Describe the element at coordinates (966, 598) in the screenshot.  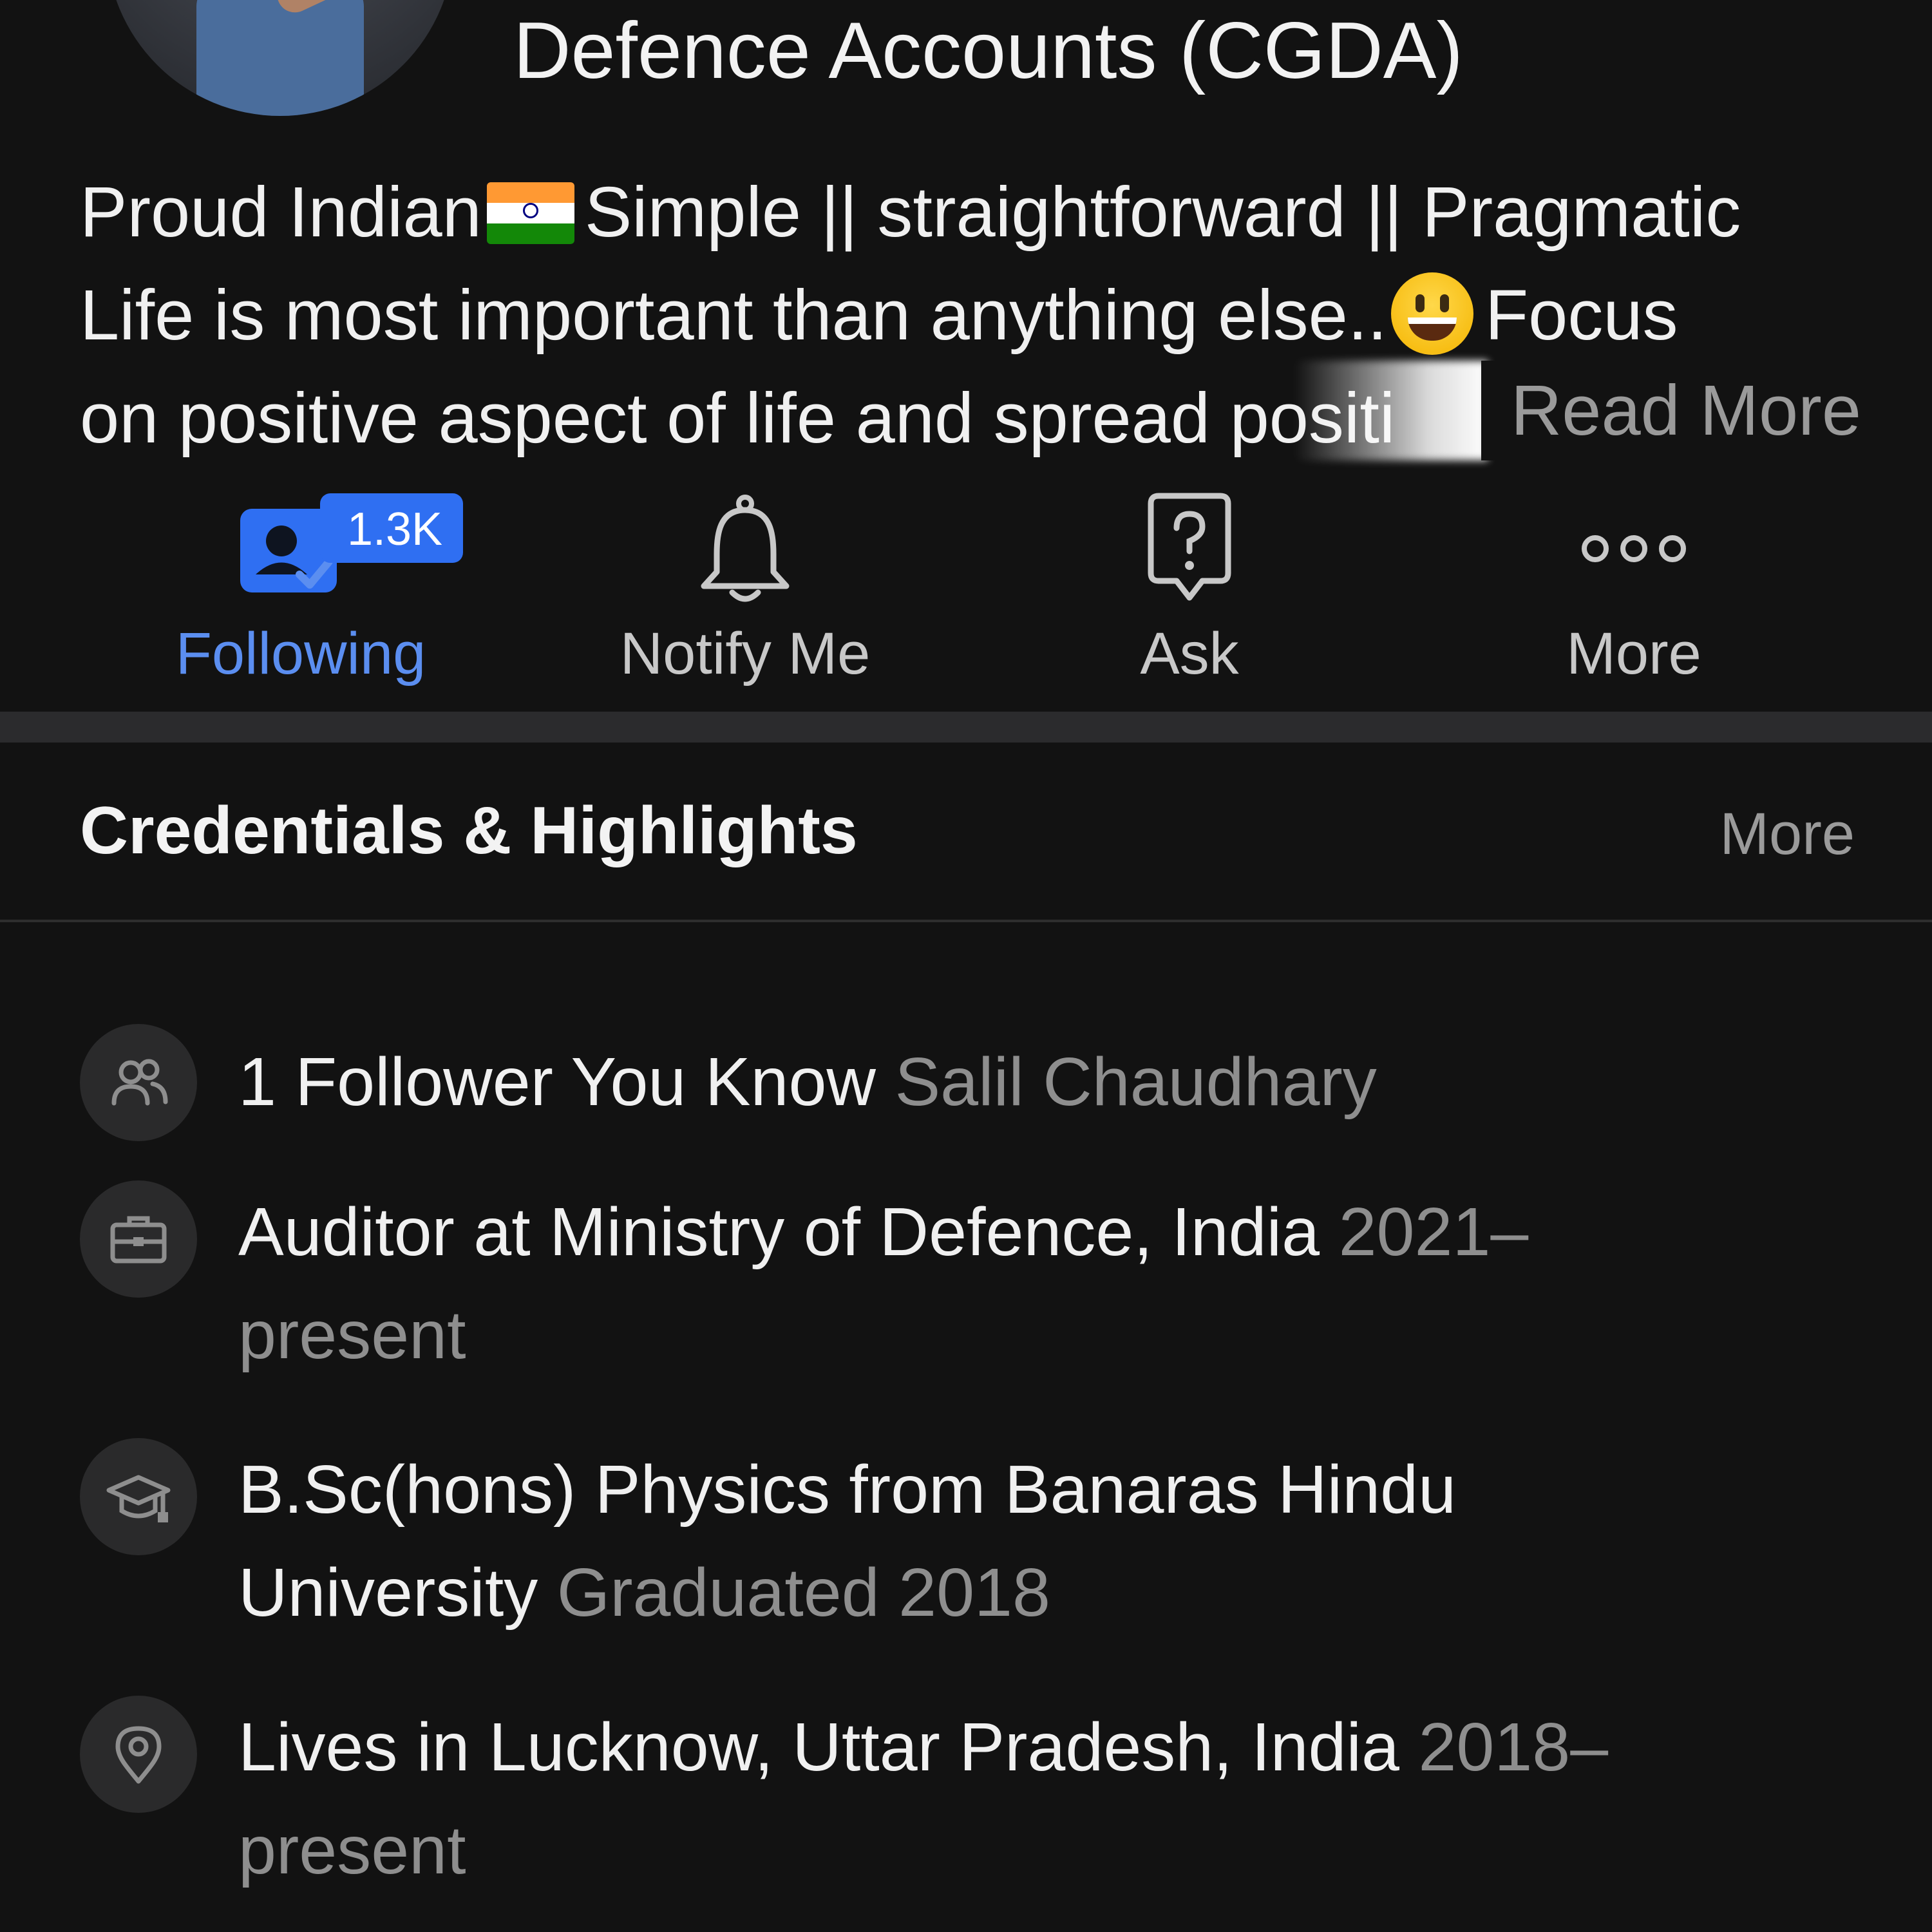
I see `profile-actions: 1.3K Following Notify Me Ask More` at that location.